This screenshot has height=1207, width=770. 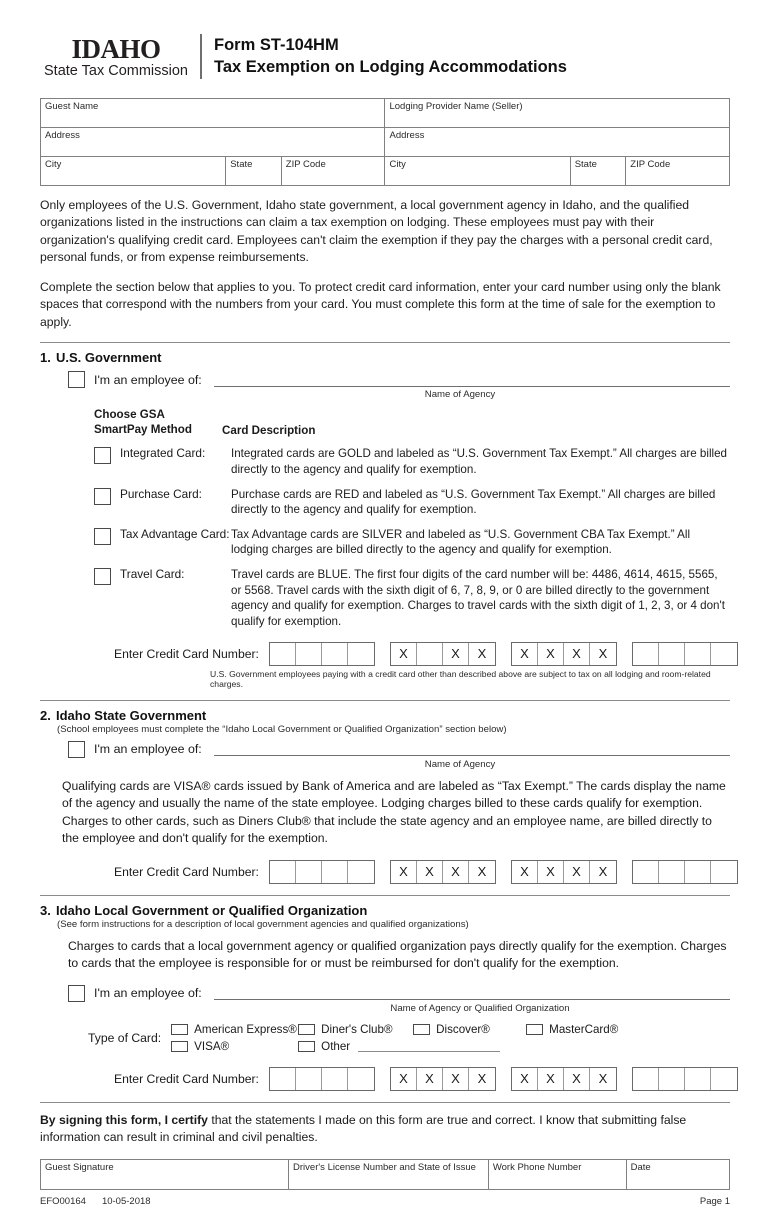 I want to click on mastercard-checkbox, so click(x=535, y=1029).